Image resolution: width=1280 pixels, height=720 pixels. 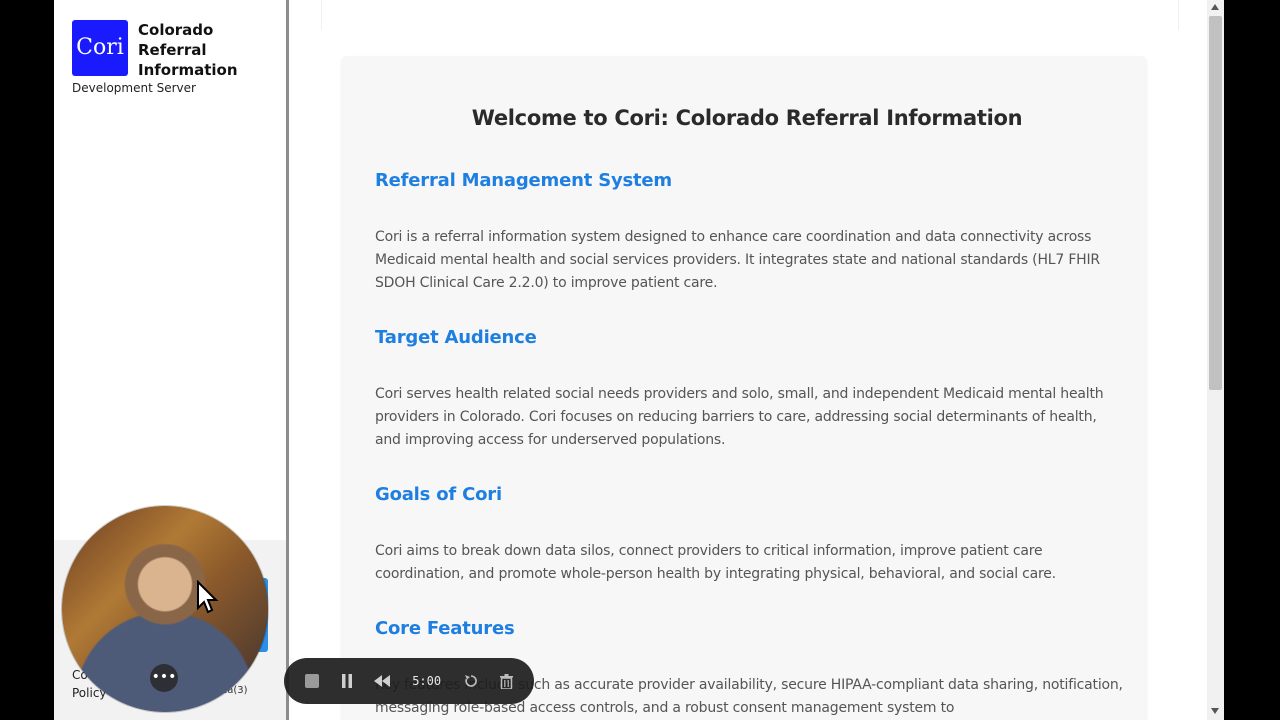 I want to click on restart-icon, so click(x=470, y=681).